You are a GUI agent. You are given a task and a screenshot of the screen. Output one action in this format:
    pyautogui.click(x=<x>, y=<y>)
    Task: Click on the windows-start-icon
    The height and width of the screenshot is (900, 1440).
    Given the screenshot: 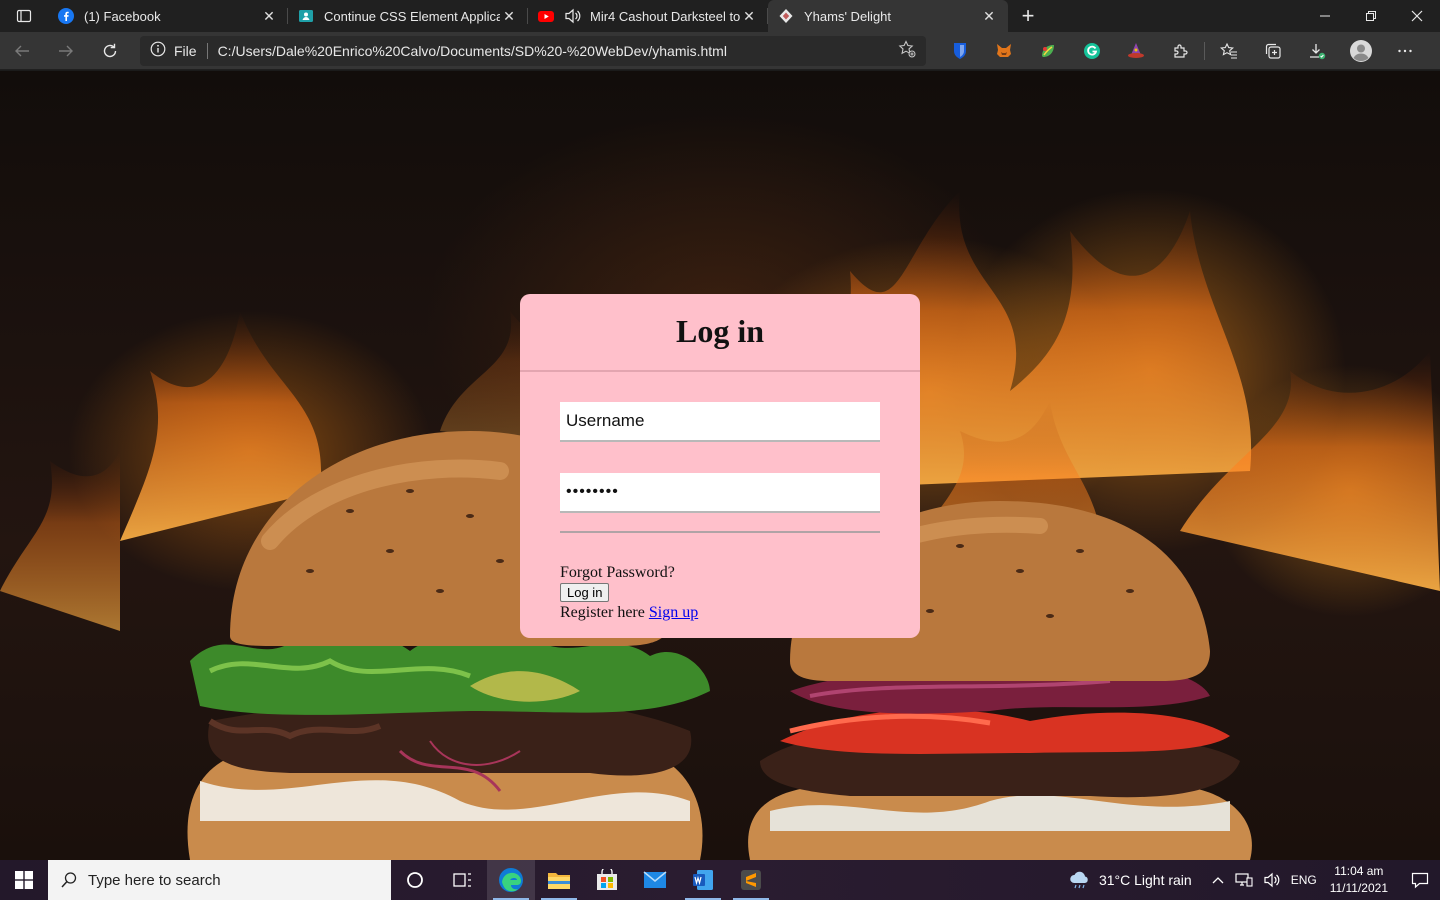 What is the action you would take?
    pyautogui.click(x=24, y=880)
    